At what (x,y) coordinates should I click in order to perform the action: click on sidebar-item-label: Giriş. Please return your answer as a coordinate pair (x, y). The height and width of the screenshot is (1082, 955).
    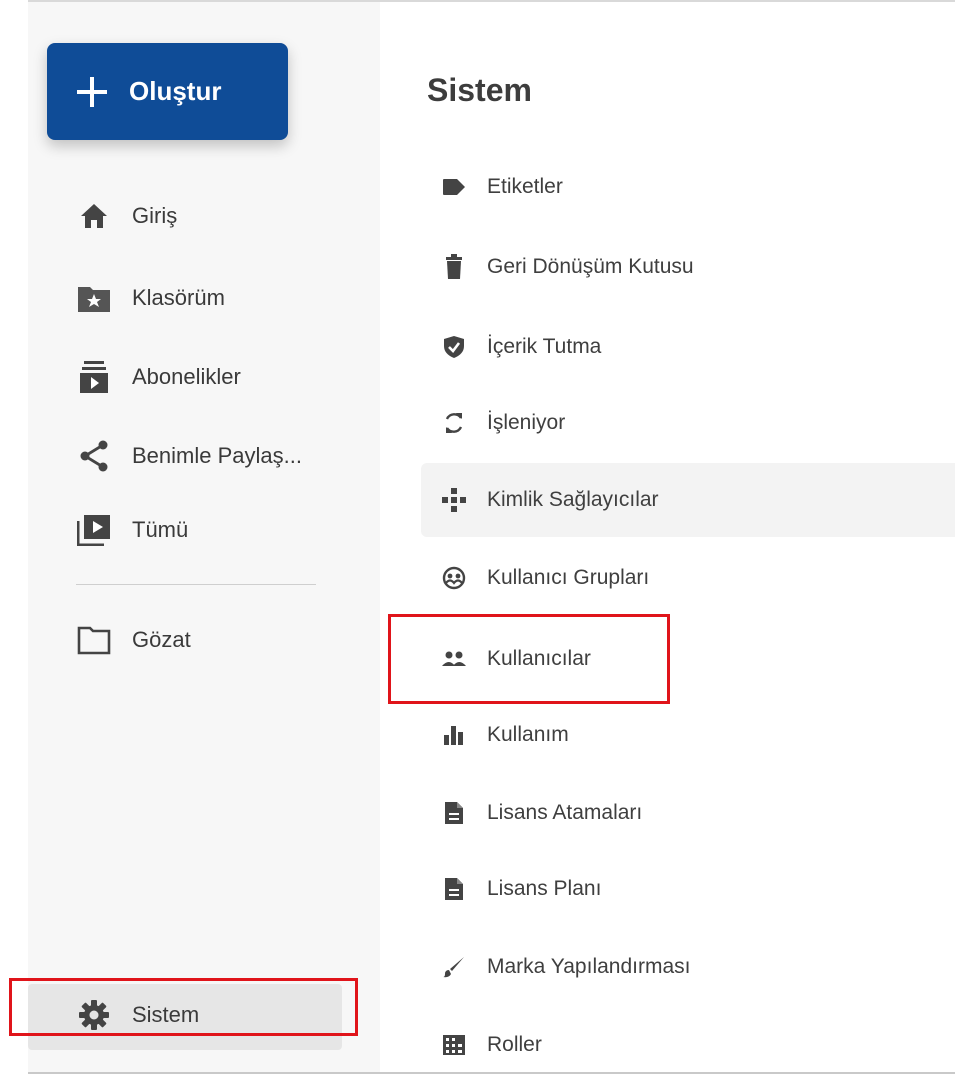
    Looking at the image, I should click on (155, 215).